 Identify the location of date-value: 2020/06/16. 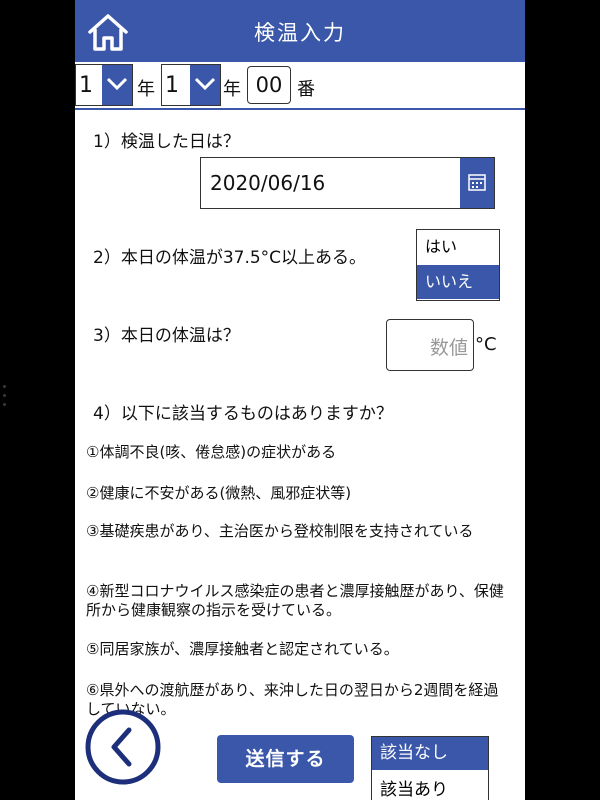
(268, 183).